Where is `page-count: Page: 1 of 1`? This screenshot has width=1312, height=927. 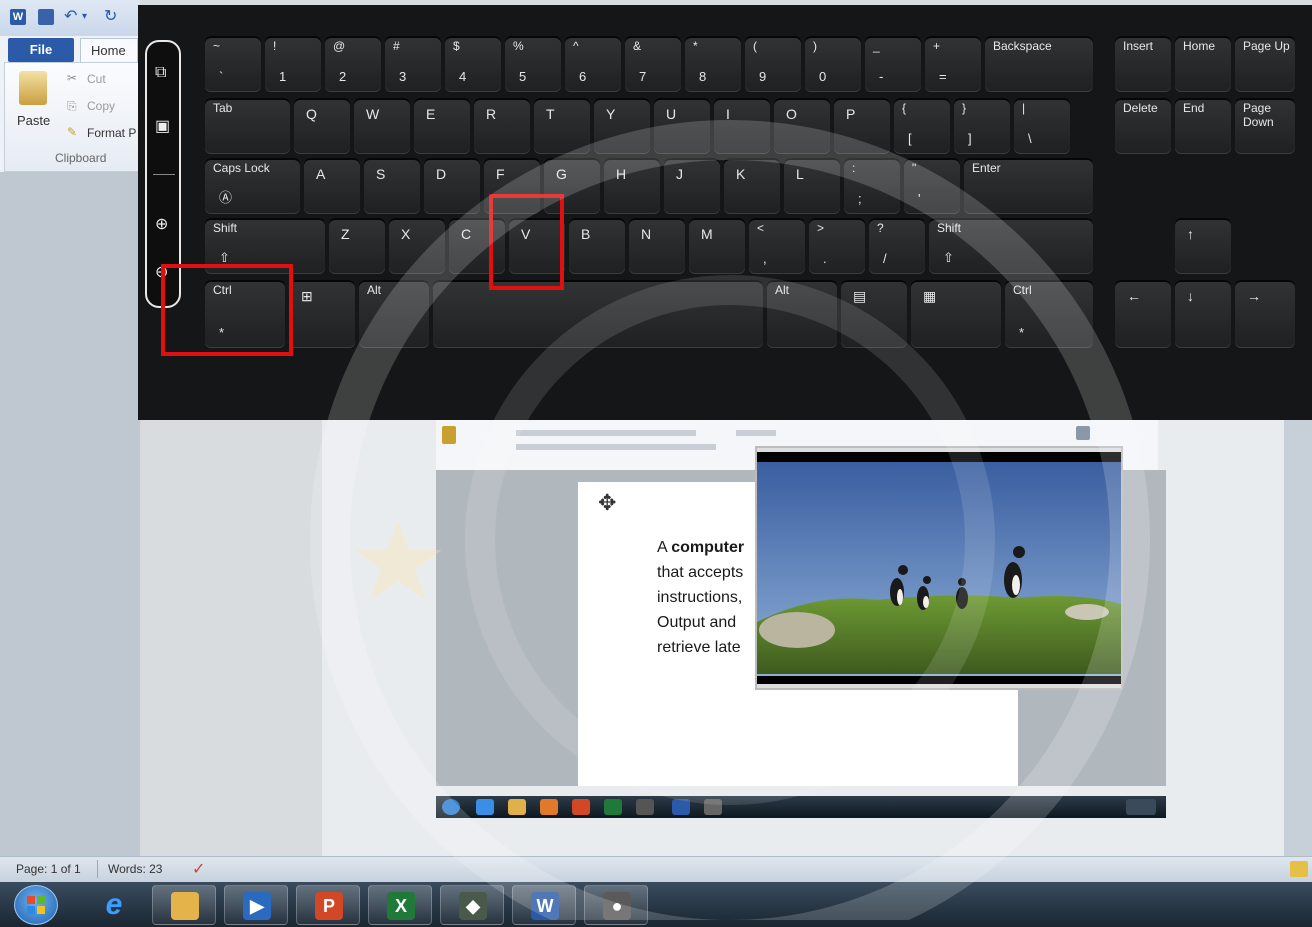
page-count: Page: 1 of 1 is located at coordinates (48, 869).